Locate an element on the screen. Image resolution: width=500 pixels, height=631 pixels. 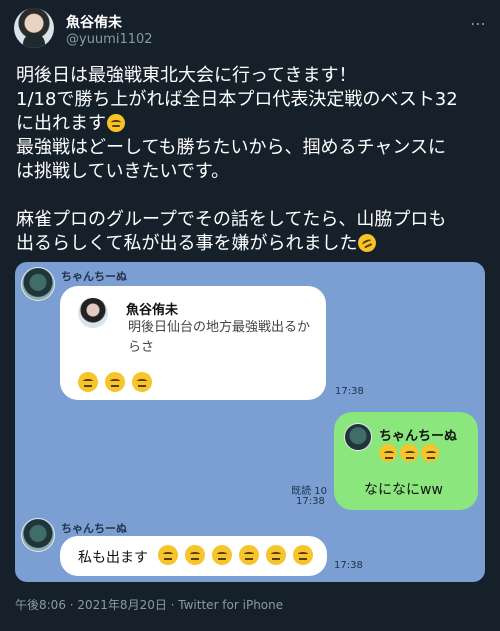
display-name: 魚谷侑未 is located at coordinates (94, 22).